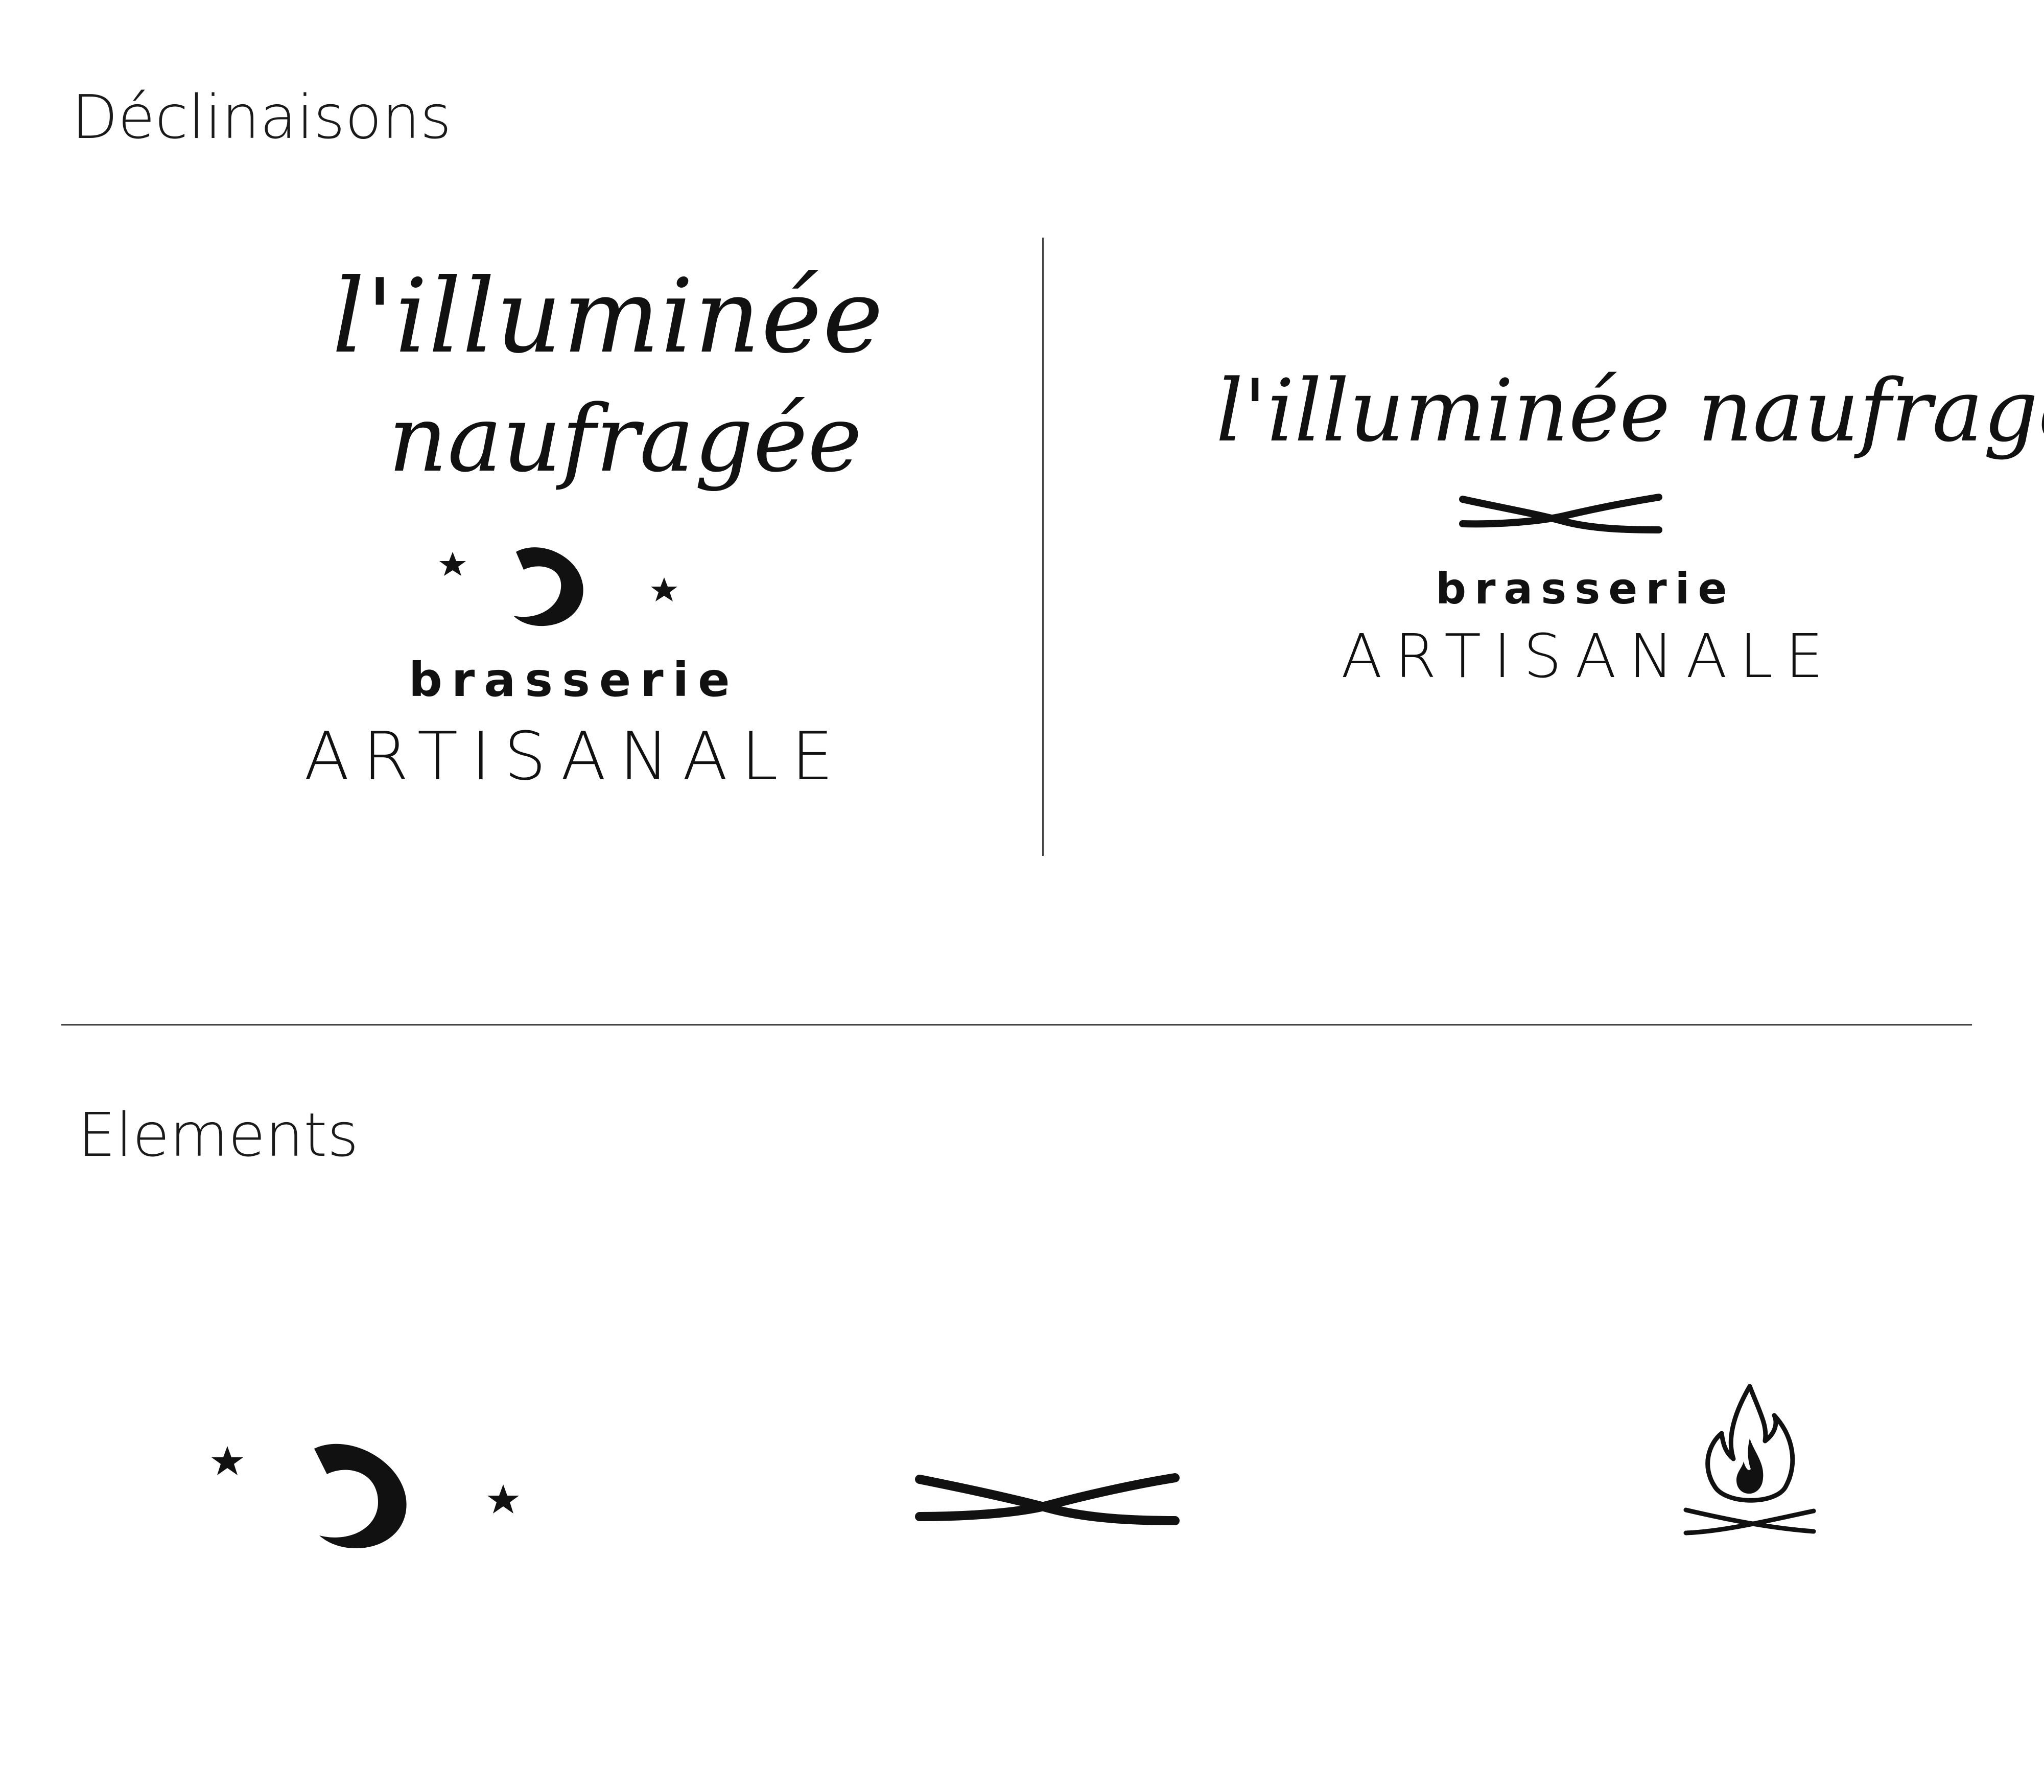  I want to click on logo-stacked-artisanale: ARTISANALE, so click(576, 756).